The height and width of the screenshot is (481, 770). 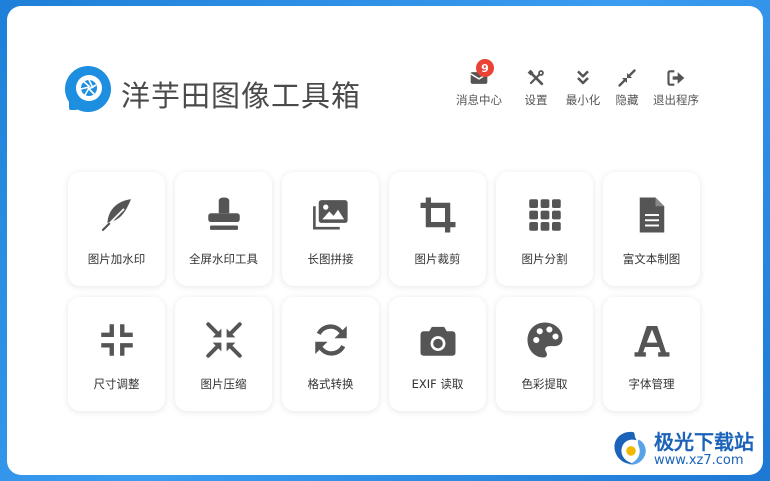 What do you see at coordinates (676, 78) in the screenshot?
I see `sign-out-icon` at bounding box center [676, 78].